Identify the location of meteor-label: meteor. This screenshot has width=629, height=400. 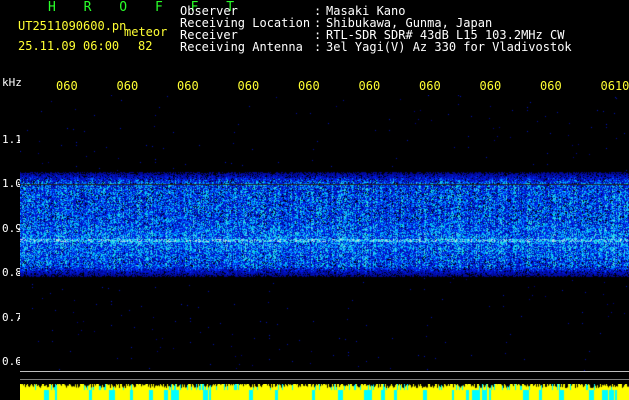
(146, 32).